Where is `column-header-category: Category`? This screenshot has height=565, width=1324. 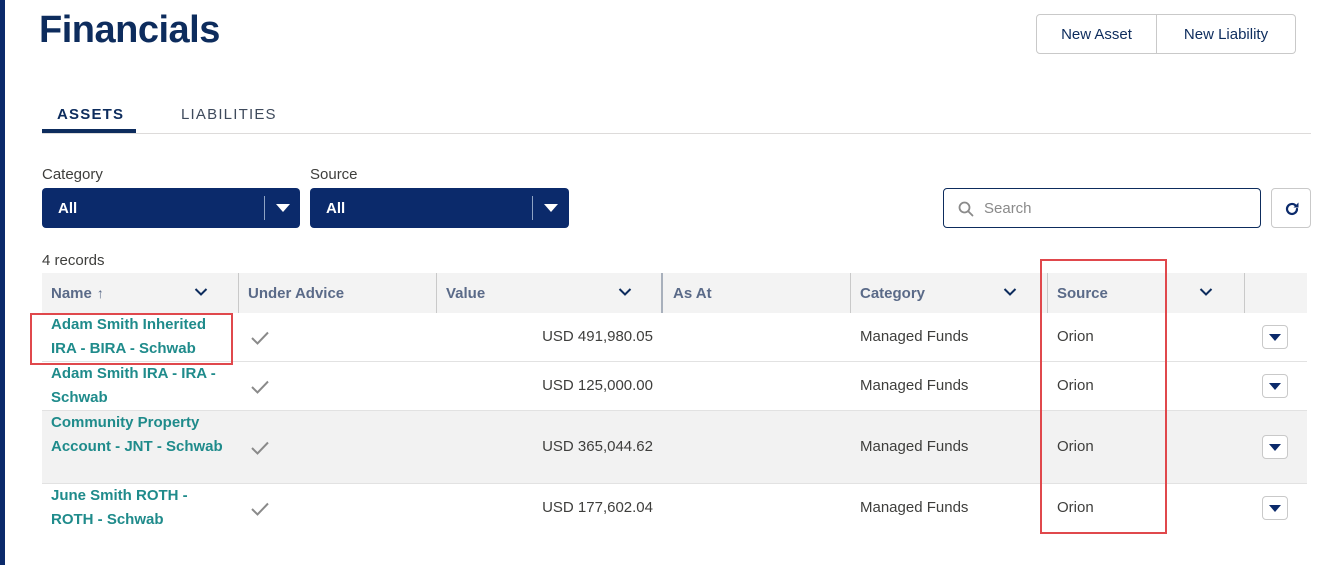 column-header-category: Category is located at coordinates (949, 293).